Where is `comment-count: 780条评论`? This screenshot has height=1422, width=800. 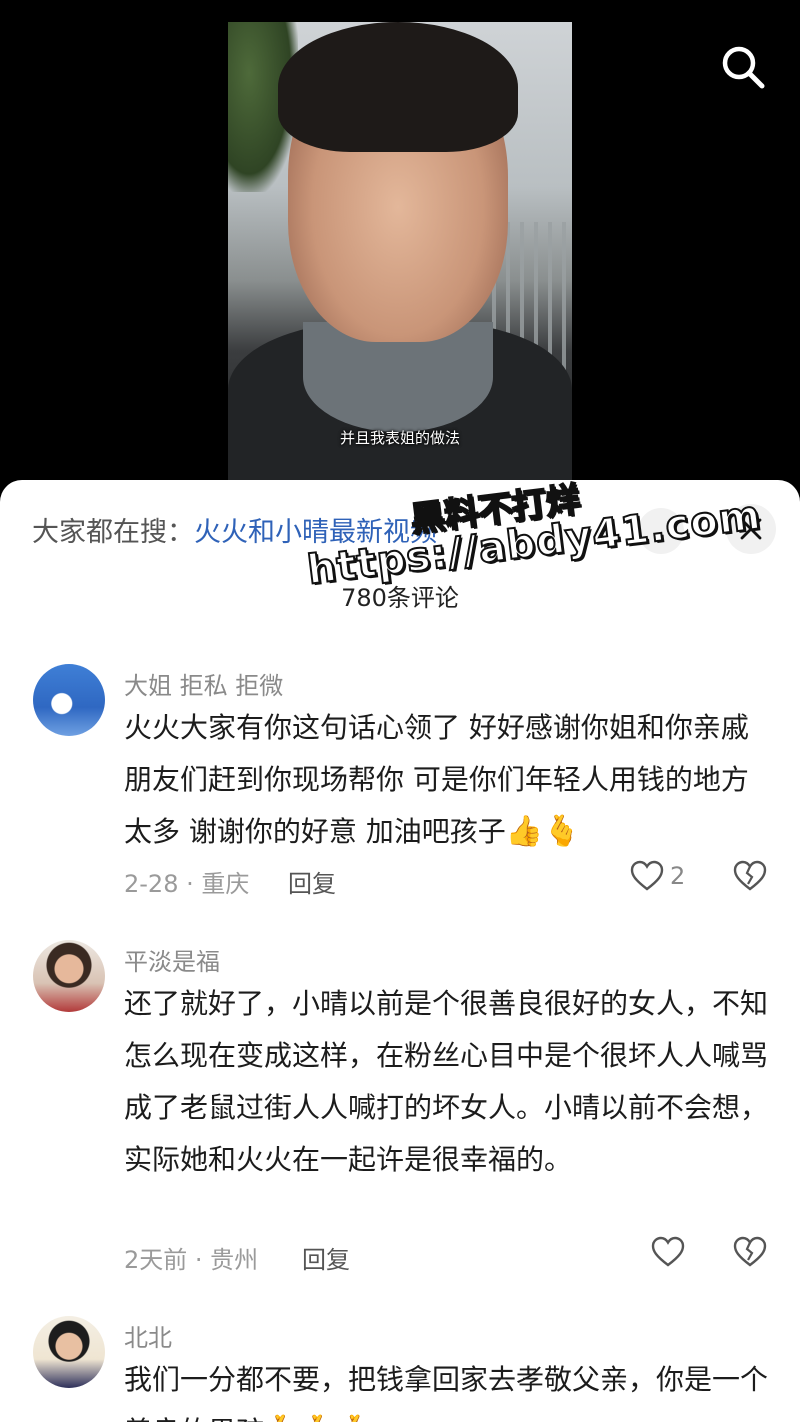 comment-count: 780条评论 is located at coordinates (400, 598).